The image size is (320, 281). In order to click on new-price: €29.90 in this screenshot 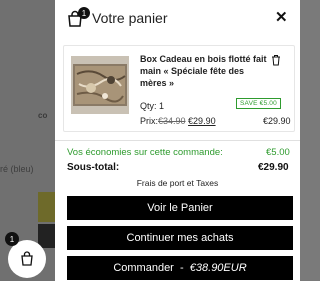, I will do `click(202, 121)`.